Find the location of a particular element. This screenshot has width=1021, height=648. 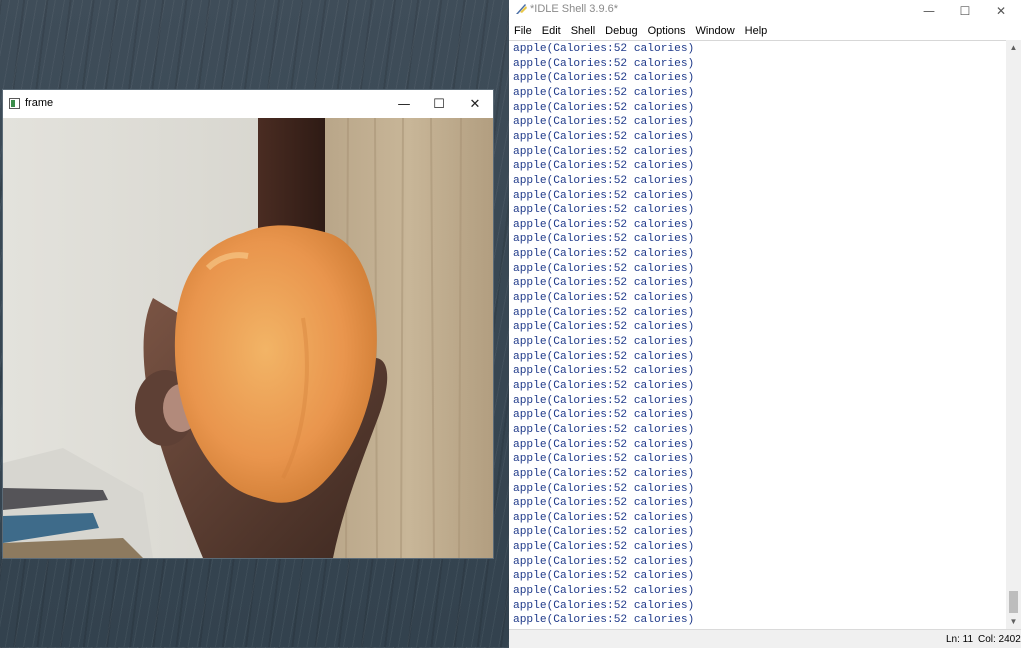

python-feather-icon is located at coordinates (521, 9).